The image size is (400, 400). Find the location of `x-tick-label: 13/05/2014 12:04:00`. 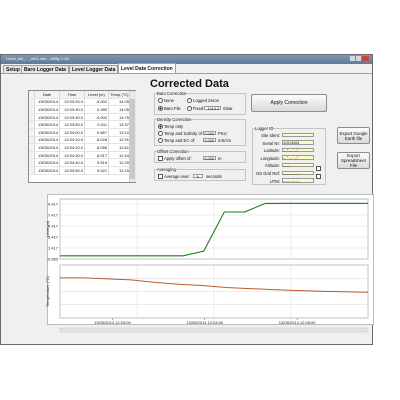

x-tick-label: 13/05/2014 12:04:00 is located at coordinates (204, 322).